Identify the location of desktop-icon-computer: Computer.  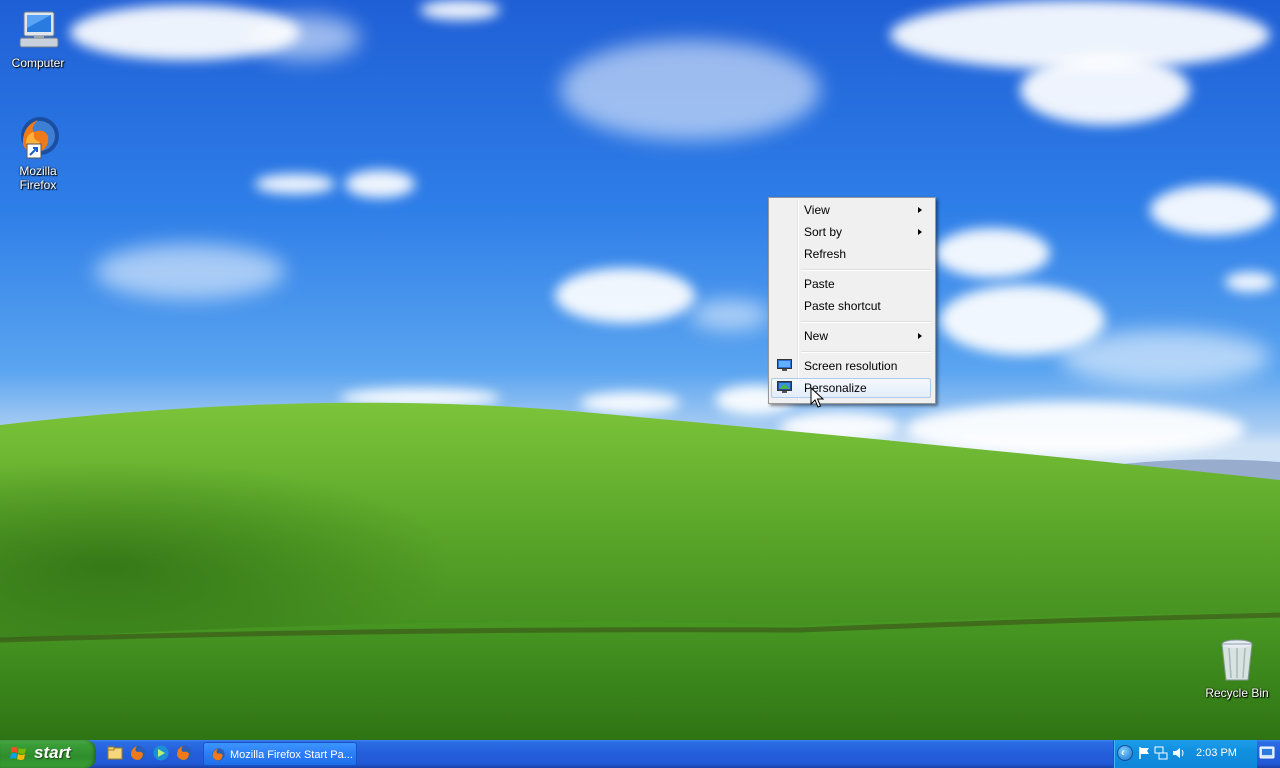
(38, 38).